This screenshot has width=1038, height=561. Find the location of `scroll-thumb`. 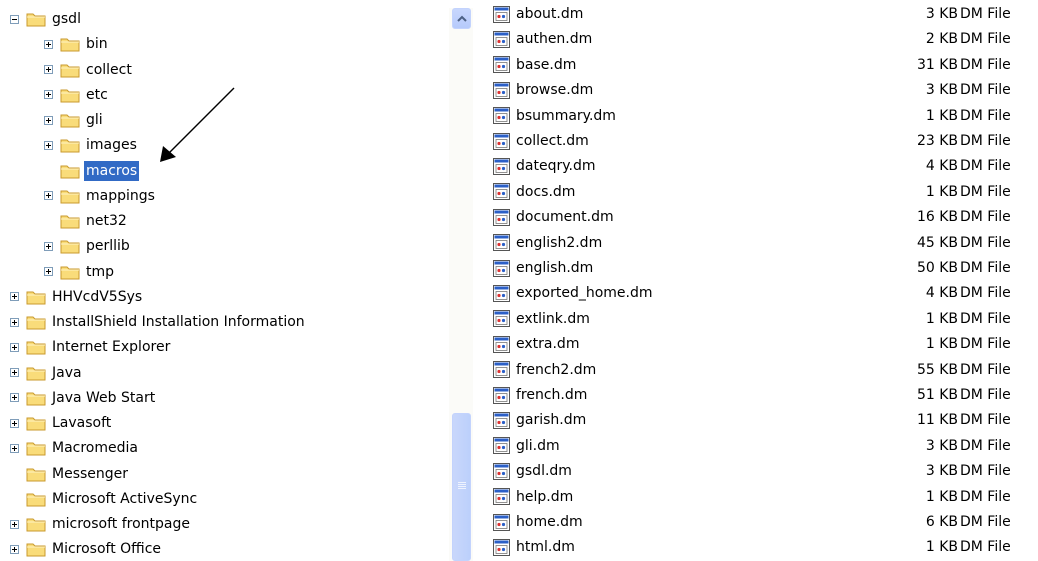

scroll-thumb is located at coordinates (461, 487).